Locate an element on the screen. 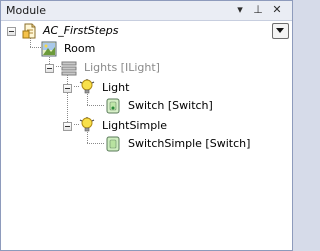  tree-node-label: LightSimple is located at coordinates (135, 125).